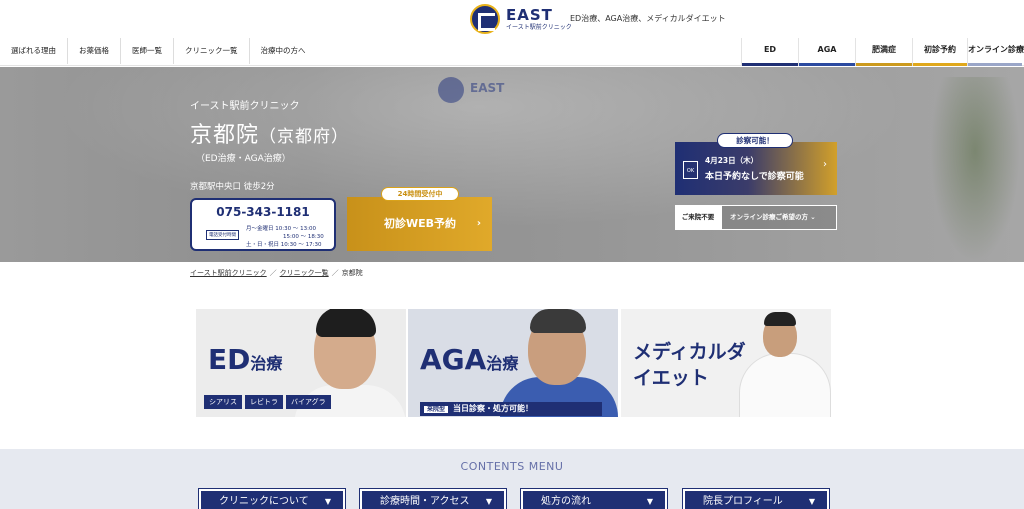 This screenshot has width=1024, height=509. I want to click on medical-diet-banner: メディカルダイエット, so click(726, 363).